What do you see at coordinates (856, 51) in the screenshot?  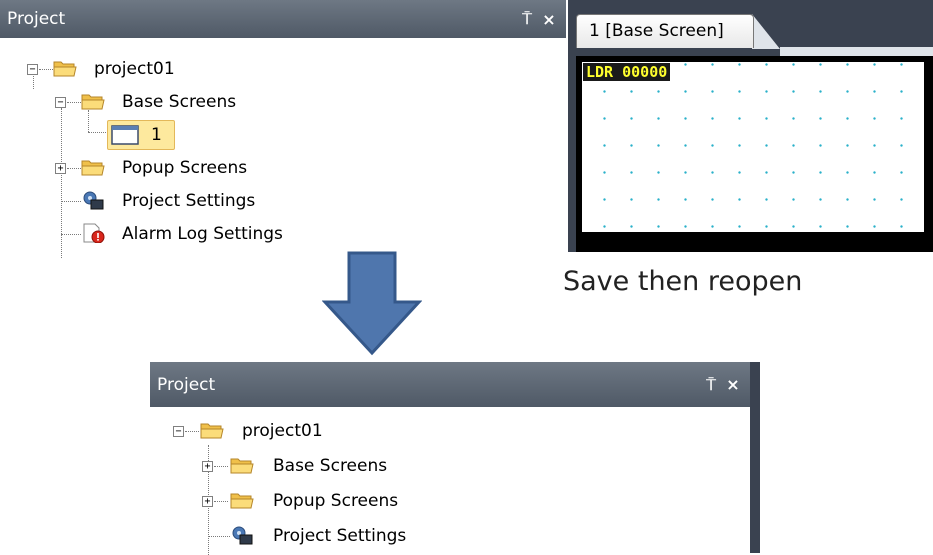 I see `tab-strip-fill` at bounding box center [856, 51].